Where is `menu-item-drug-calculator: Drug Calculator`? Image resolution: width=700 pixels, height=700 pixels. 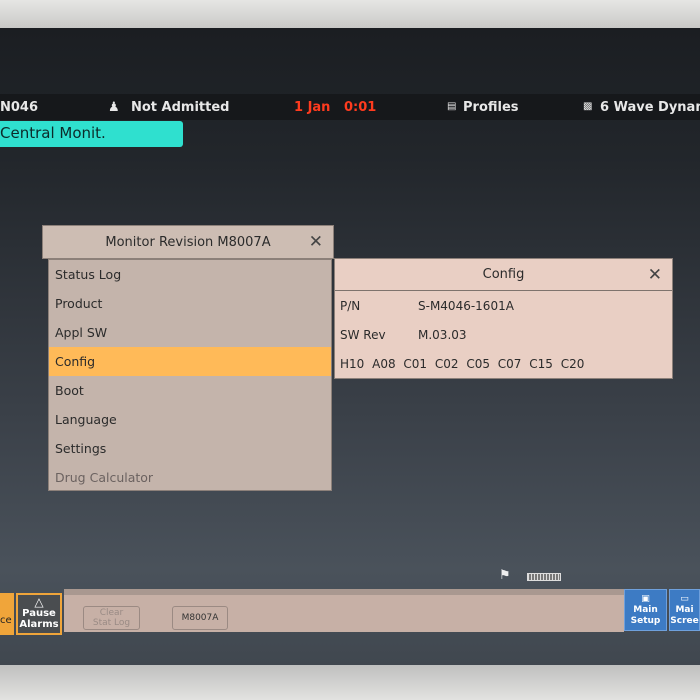 menu-item-drug-calculator: Drug Calculator is located at coordinates (104, 477).